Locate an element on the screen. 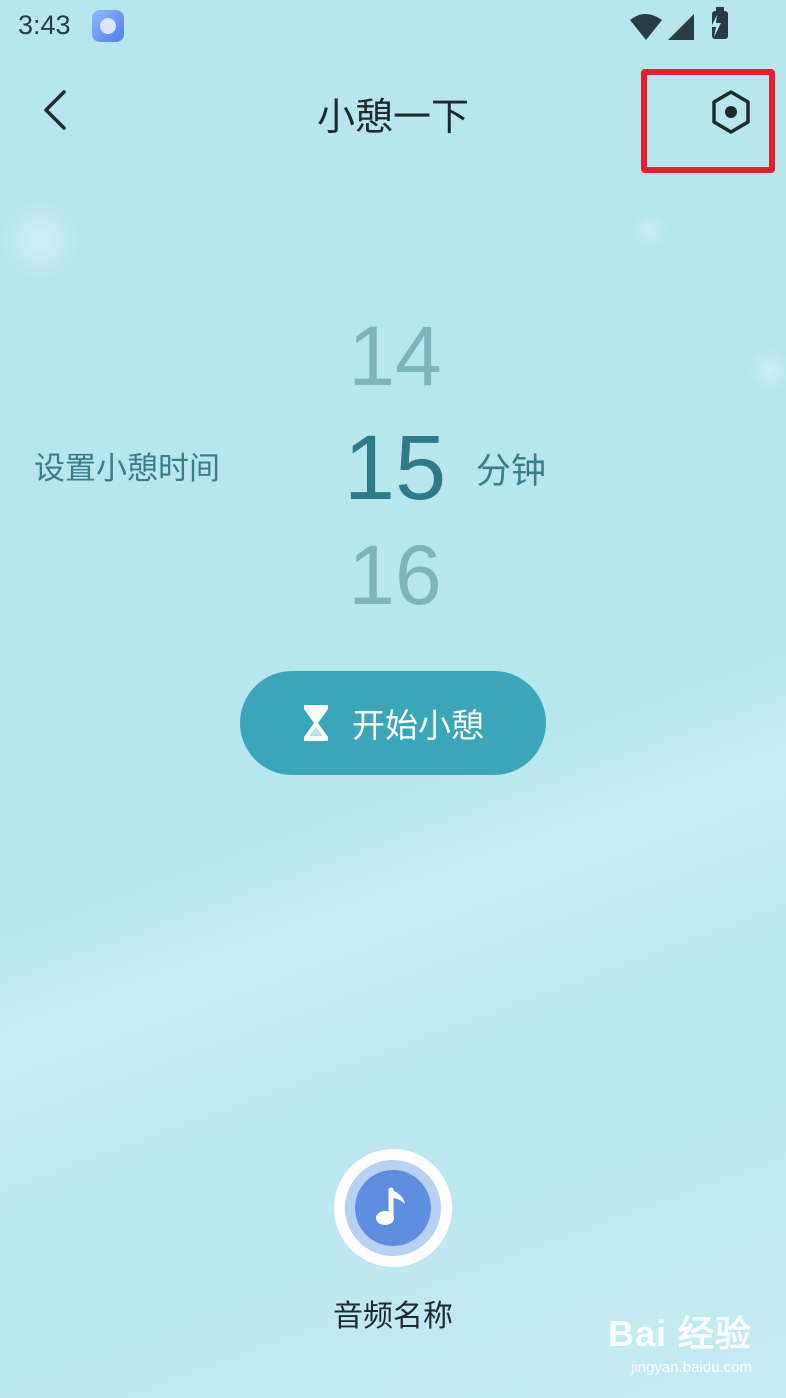 The height and width of the screenshot is (1398, 786). picker-label: 设置小憩时间 is located at coordinates (127, 469).